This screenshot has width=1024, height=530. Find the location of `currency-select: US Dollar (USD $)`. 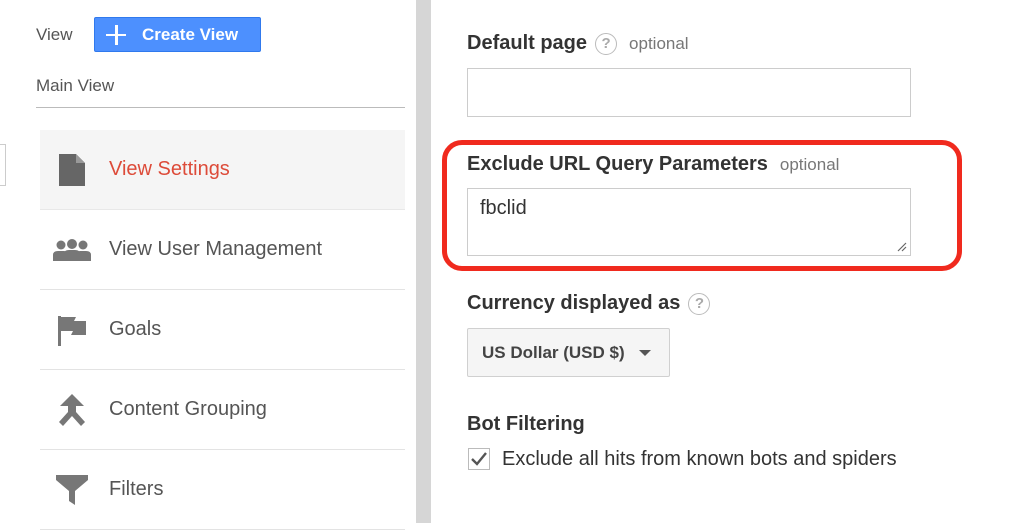

currency-select: US Dollar (USD $) is located at coordinates (568, 352).